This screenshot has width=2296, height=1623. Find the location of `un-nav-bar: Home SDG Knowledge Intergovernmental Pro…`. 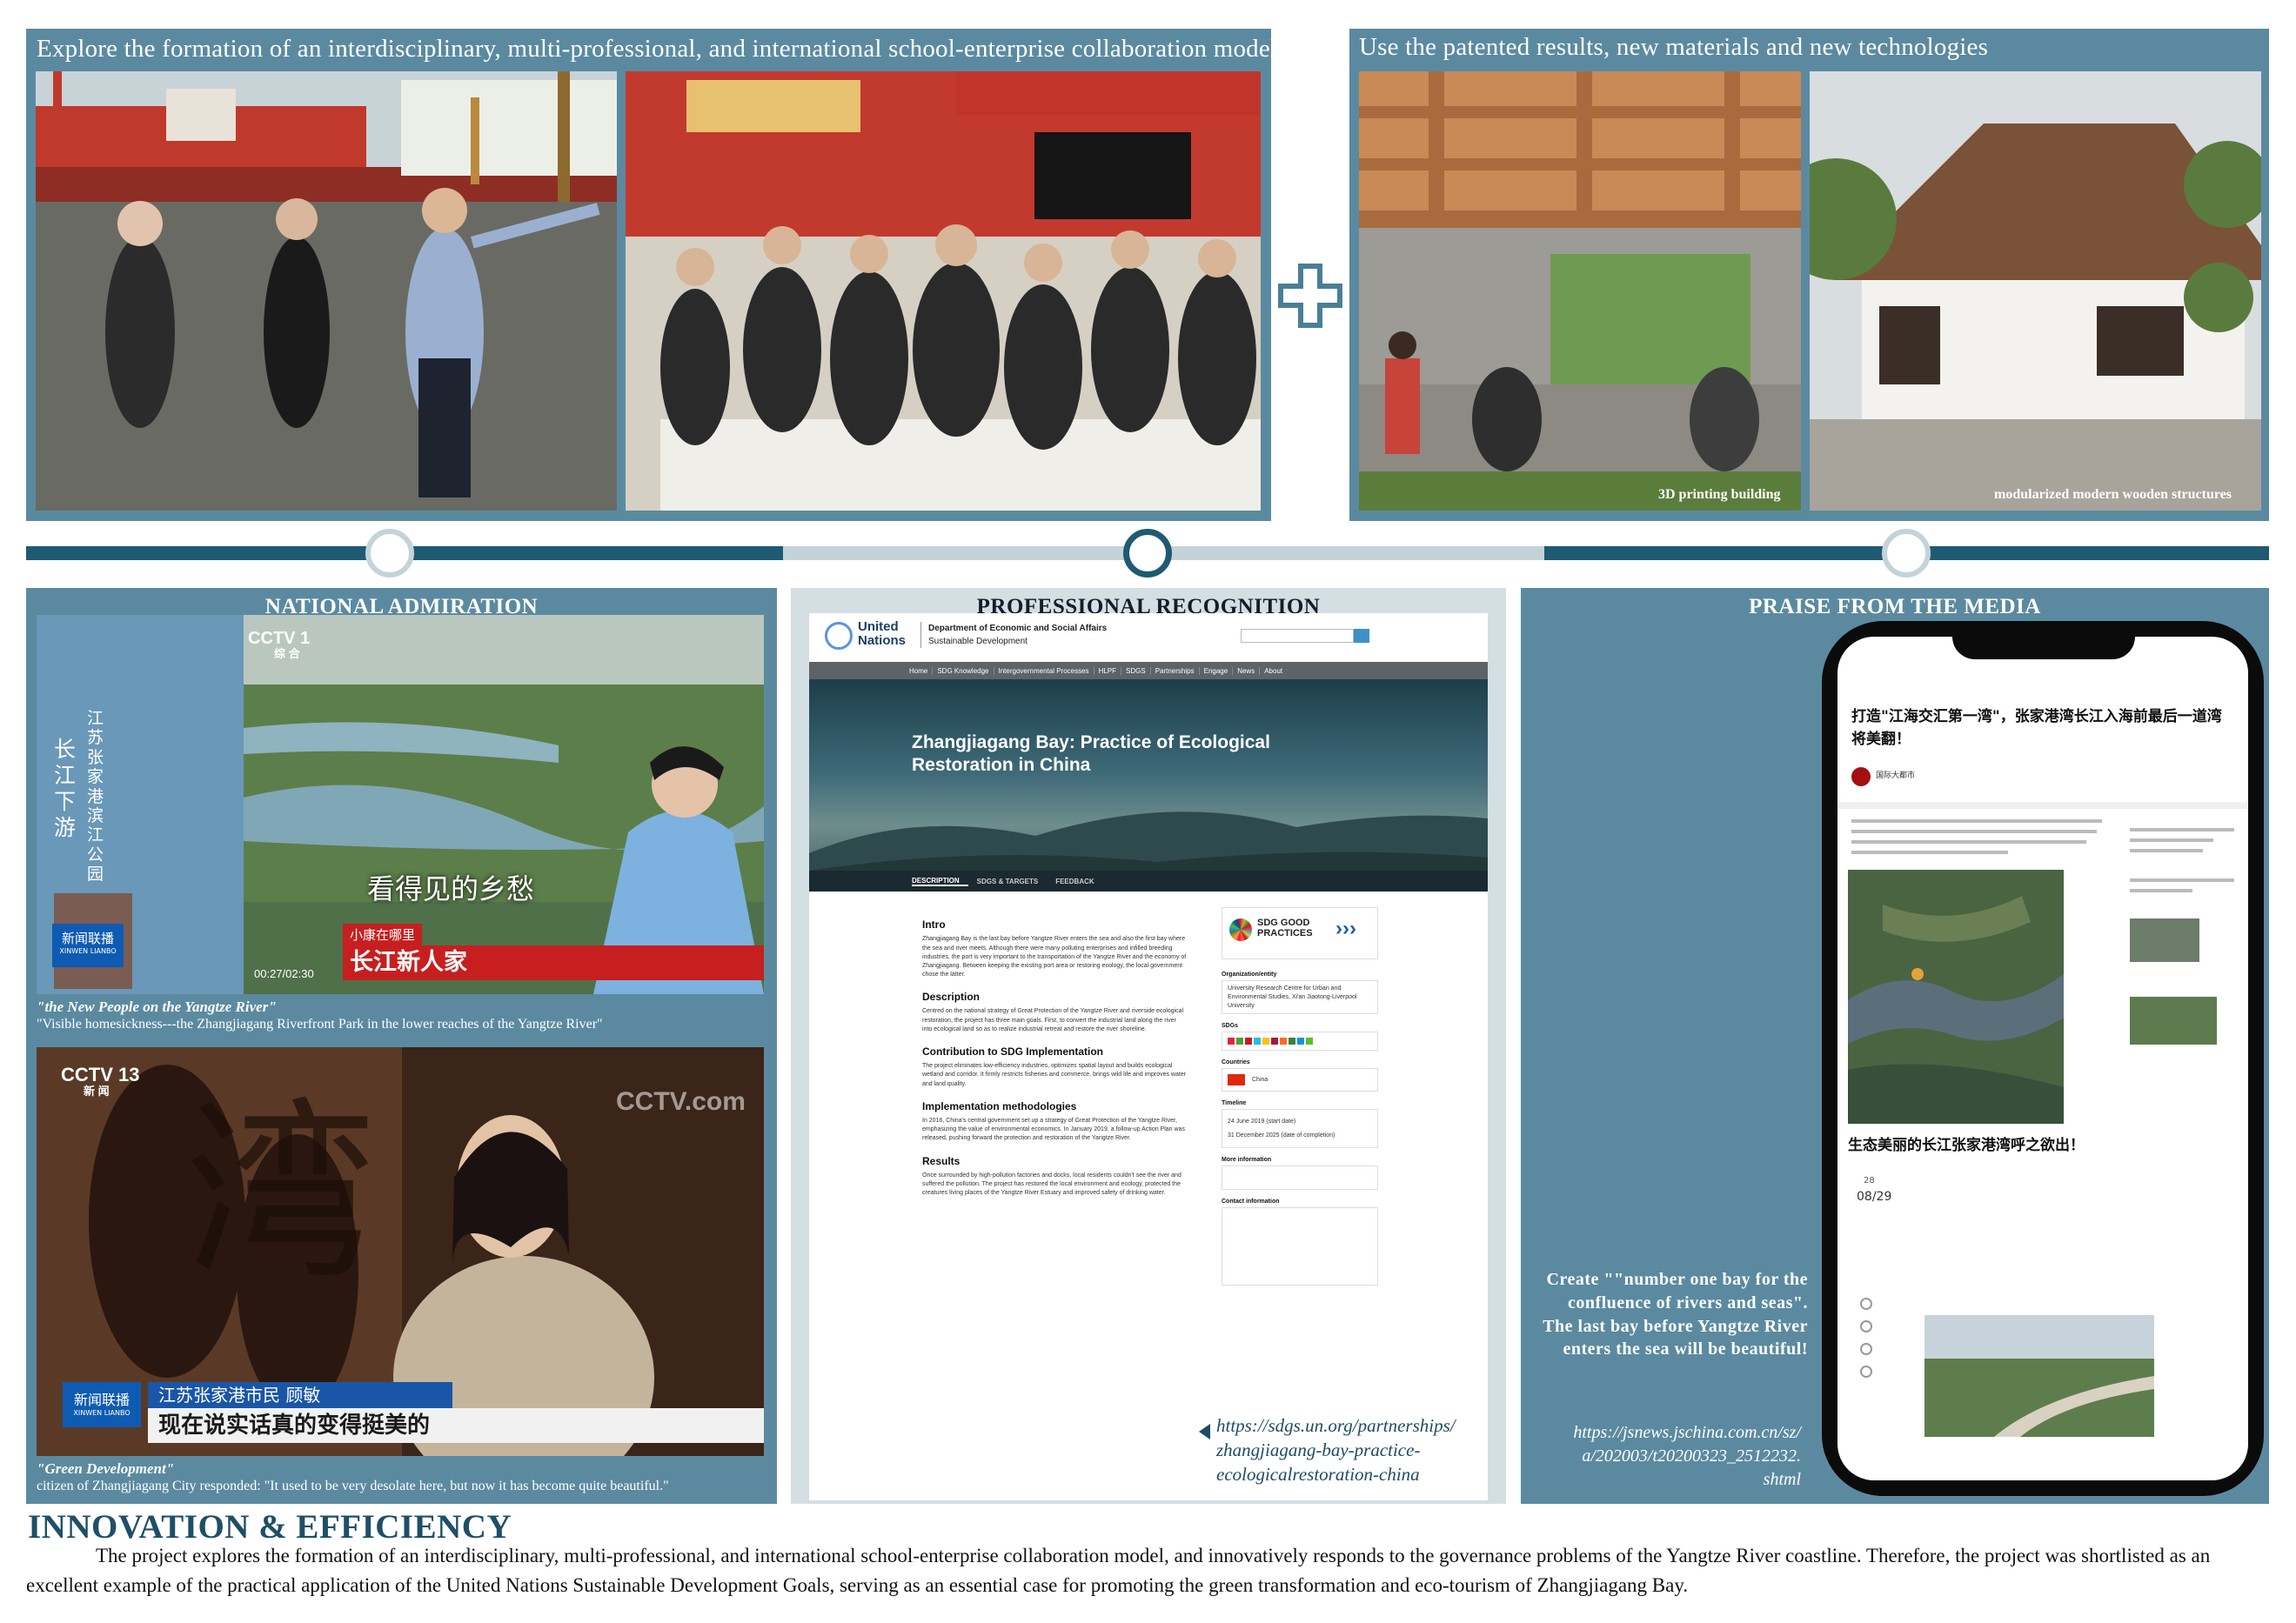

un-nav-bar: Home SDG Knowledge Intergovernmental Pro… is located at coordinates (1148, 670).